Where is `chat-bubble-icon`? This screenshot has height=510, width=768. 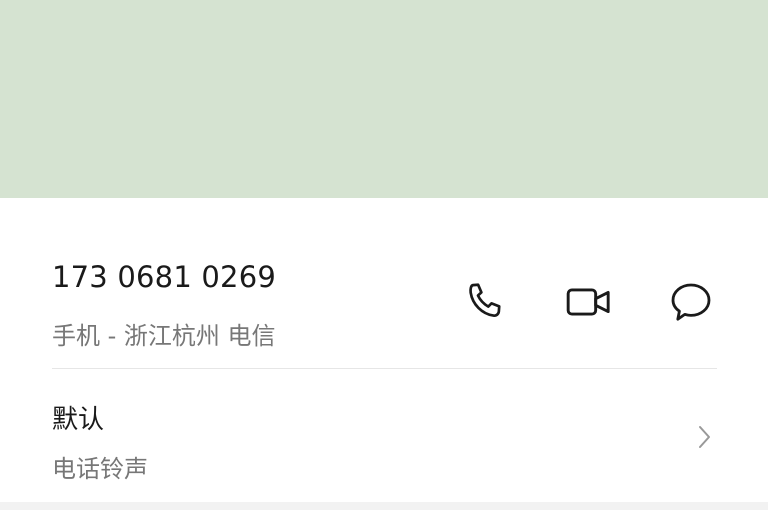
chat-bubble-icon is located at coordinates (691, 302).